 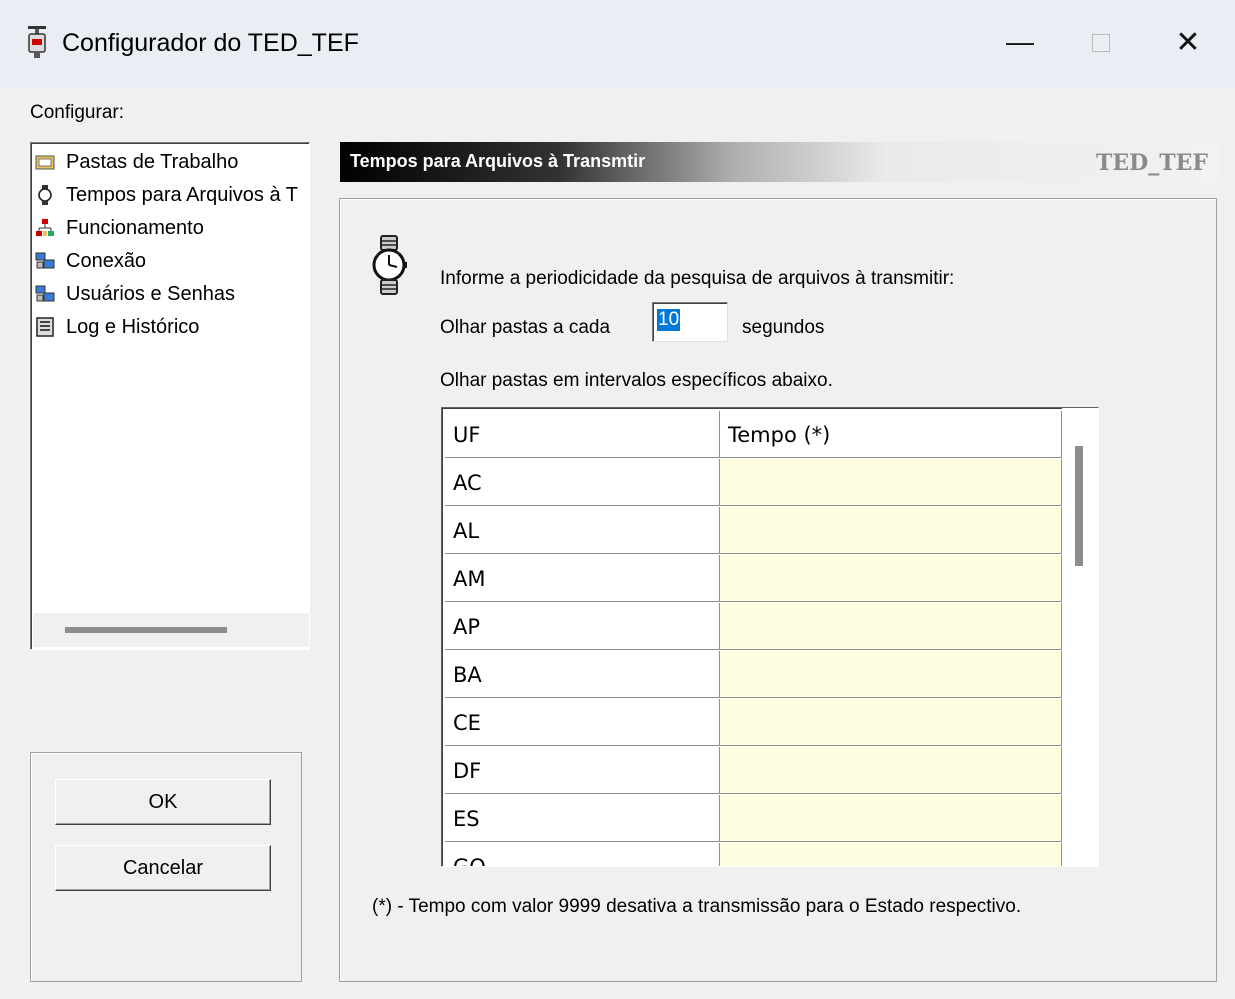 I want to click on tree-item-tempos: Tempos para Arquivos à T, so click(x=172, y=195).